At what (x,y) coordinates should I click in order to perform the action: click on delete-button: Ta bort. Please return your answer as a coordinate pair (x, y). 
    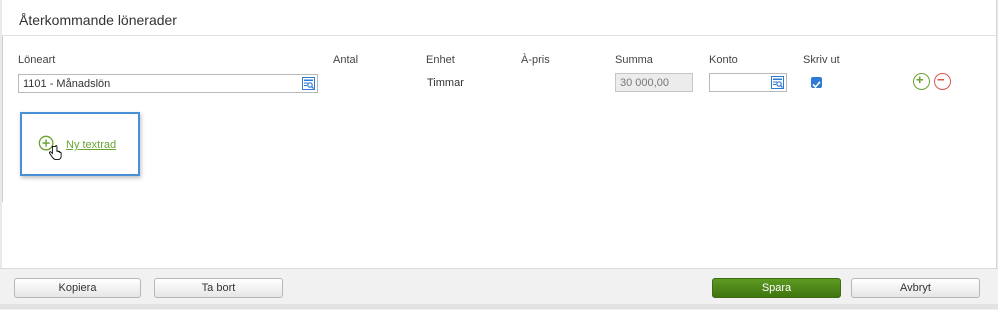
    Looking at the image, I should click on (218, 288).